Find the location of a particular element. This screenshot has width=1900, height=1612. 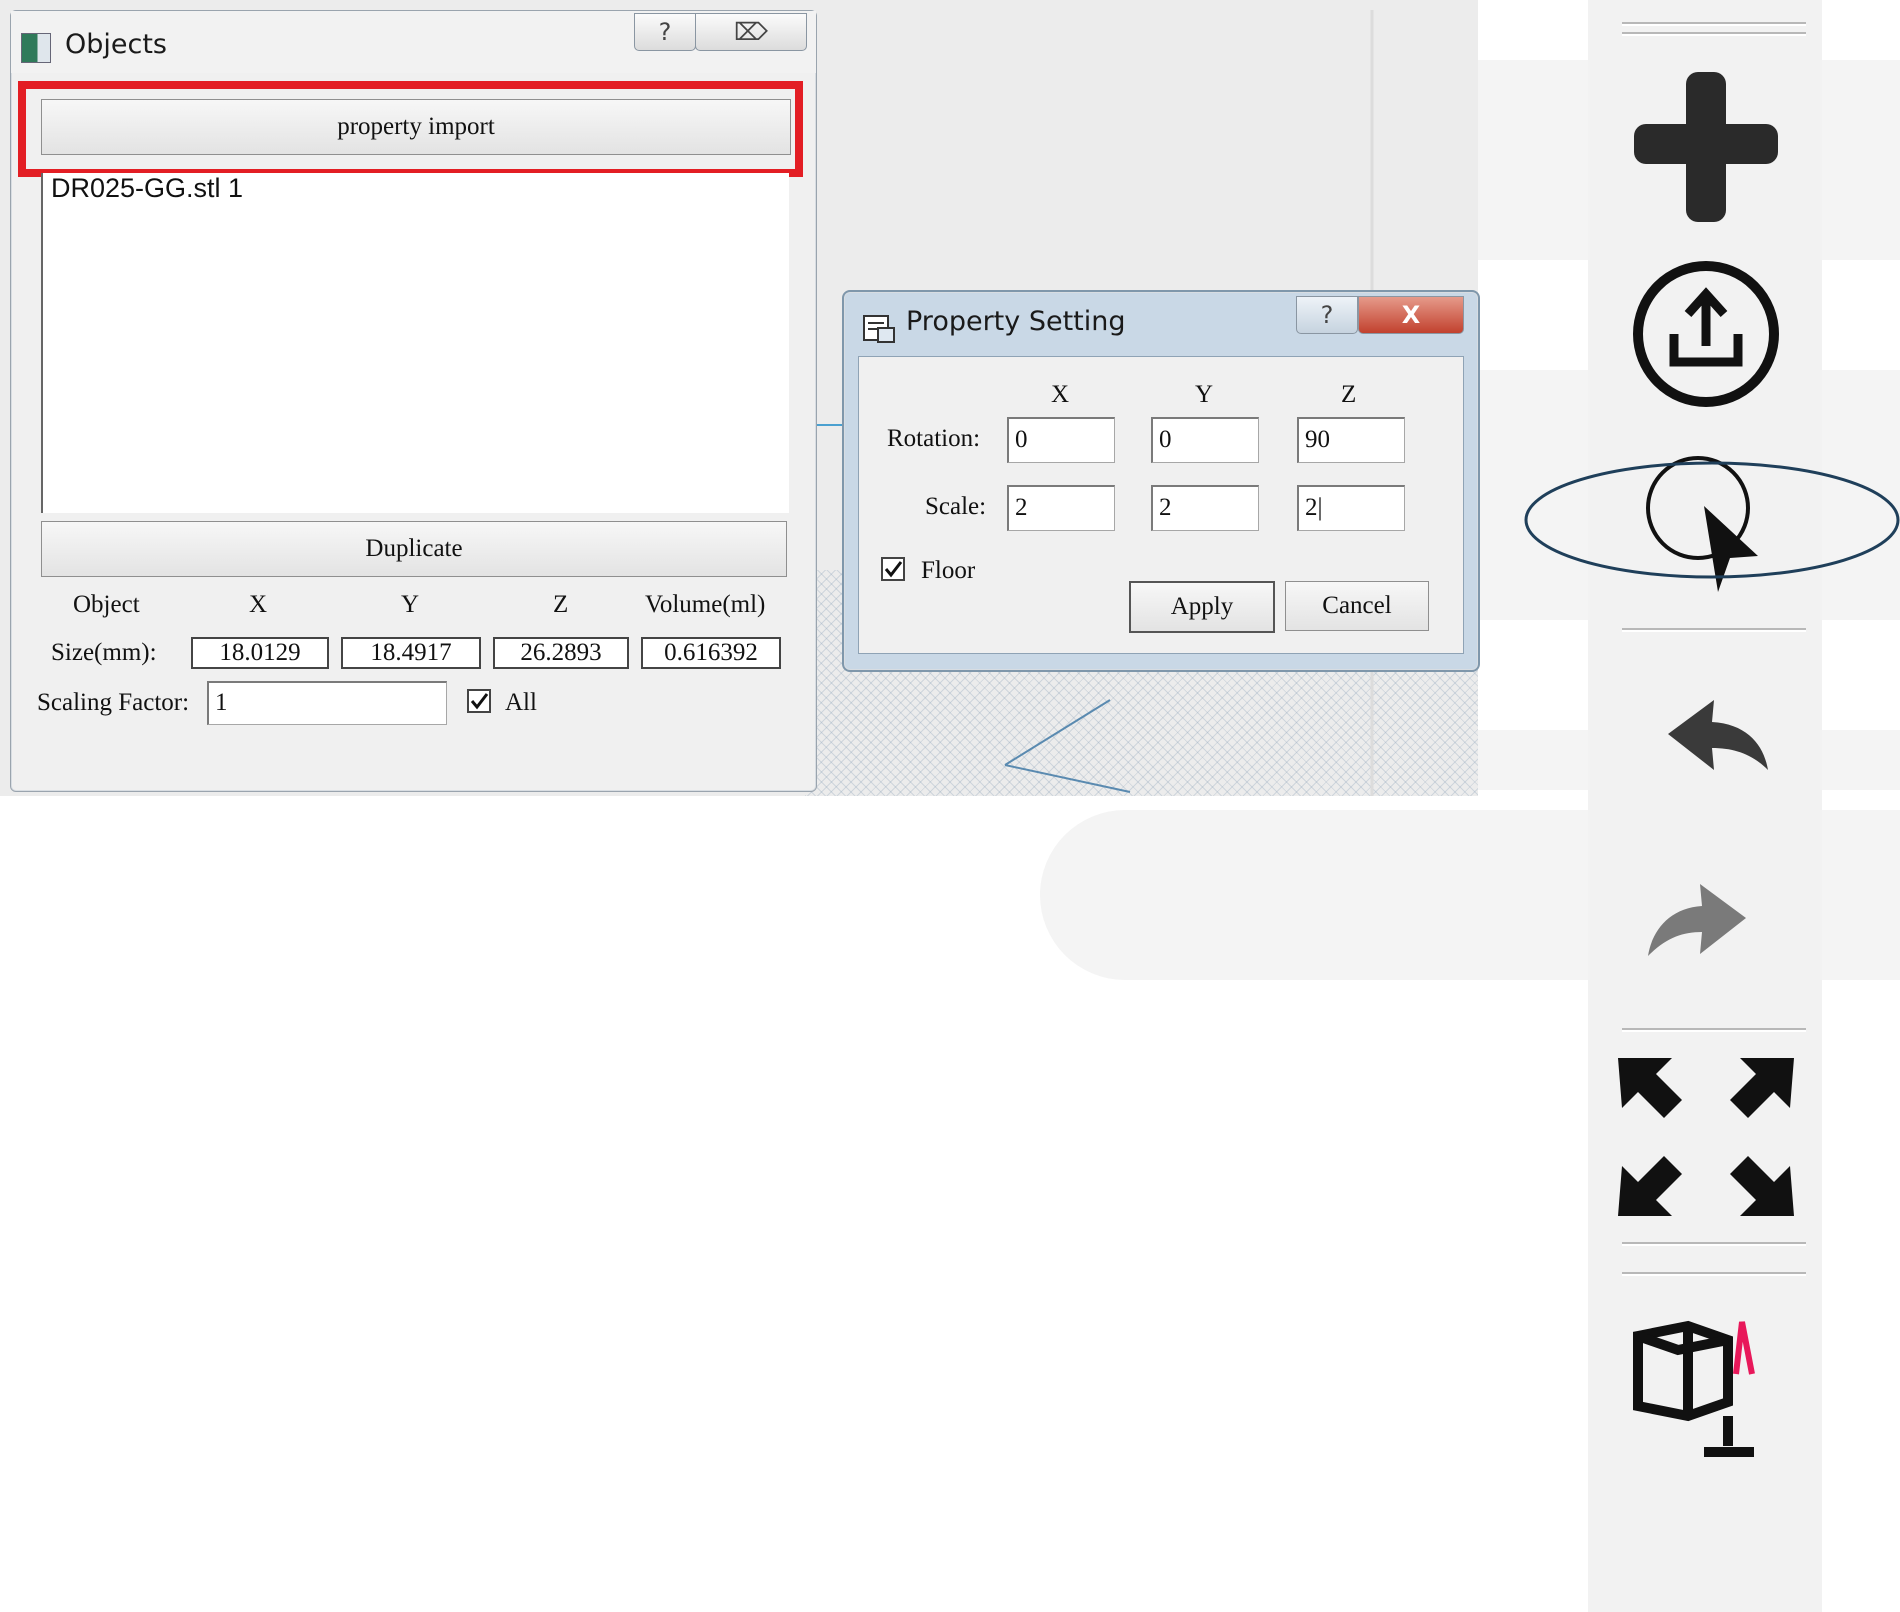

close-button: ⌦ is located at coordinates (751, 32).